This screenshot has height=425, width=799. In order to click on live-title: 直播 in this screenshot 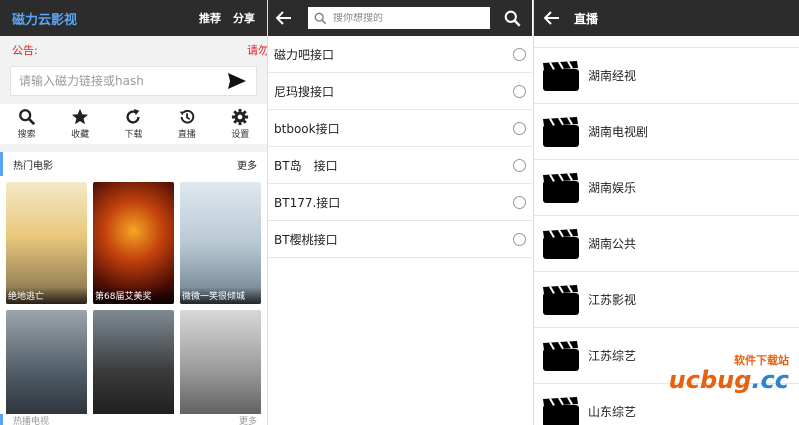, I will do `click(586, 18)`.